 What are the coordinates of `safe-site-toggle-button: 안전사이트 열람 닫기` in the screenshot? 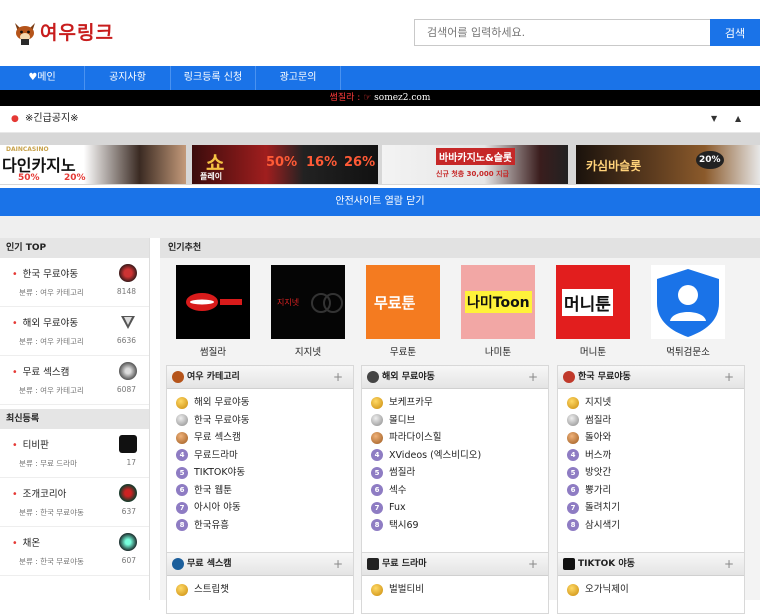 It's located at (380, 202).